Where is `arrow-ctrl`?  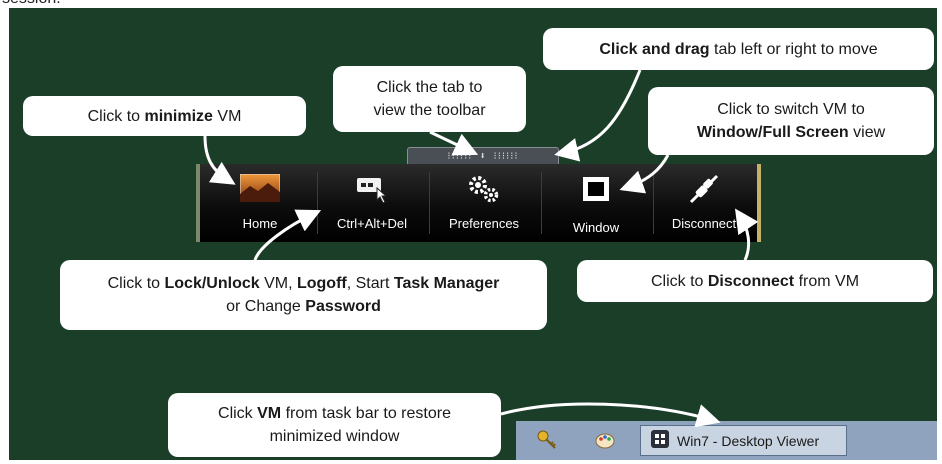 arrow-ctrl is located at coordinates (287, 235).